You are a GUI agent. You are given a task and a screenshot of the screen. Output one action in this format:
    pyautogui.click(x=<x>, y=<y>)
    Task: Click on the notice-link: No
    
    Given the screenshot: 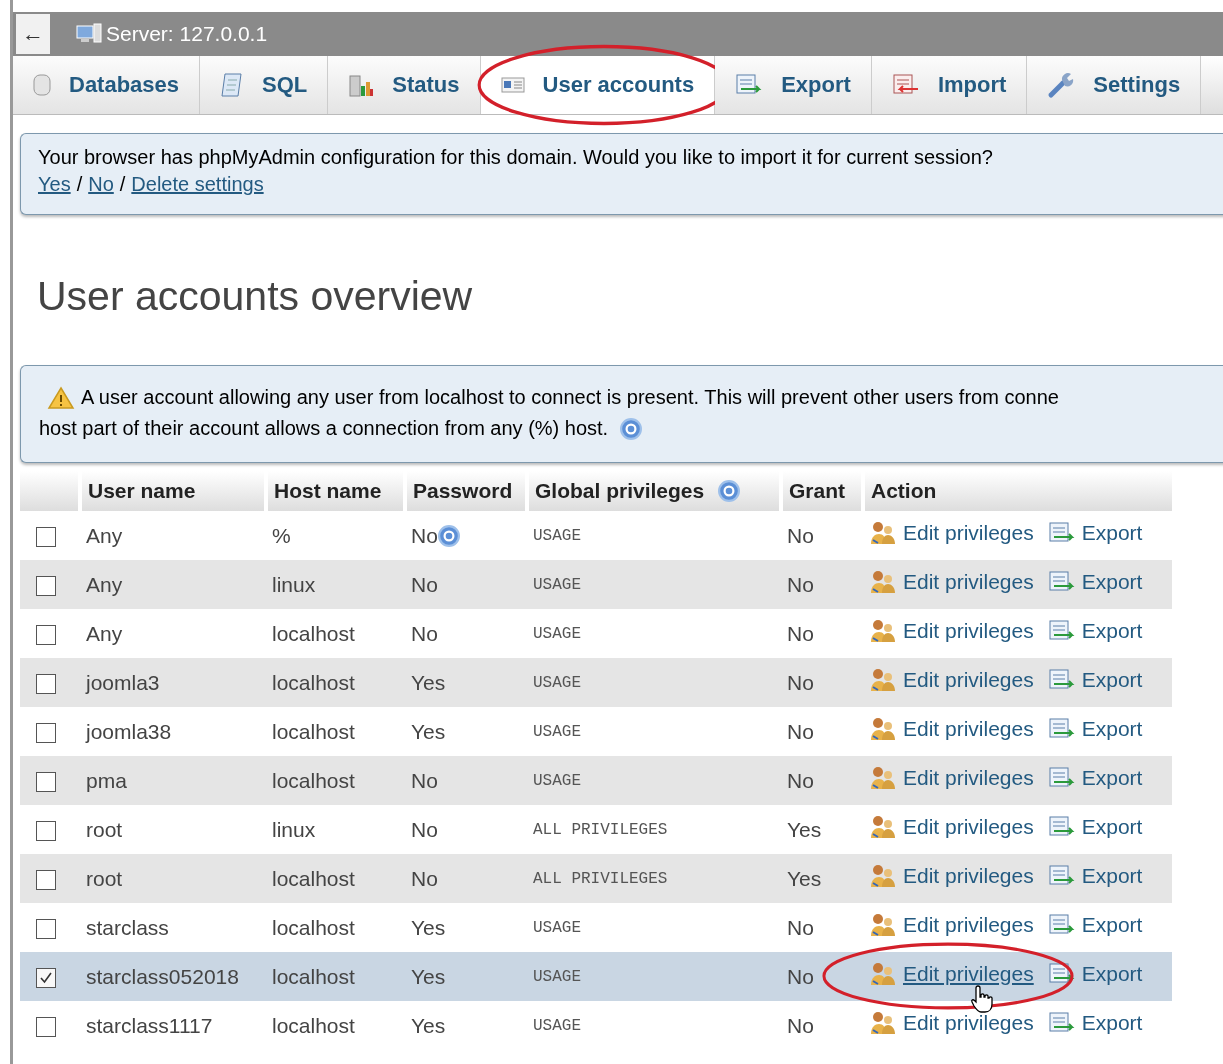 What is the action you would take?
    pyautogui.click(x=101, y=184)
    